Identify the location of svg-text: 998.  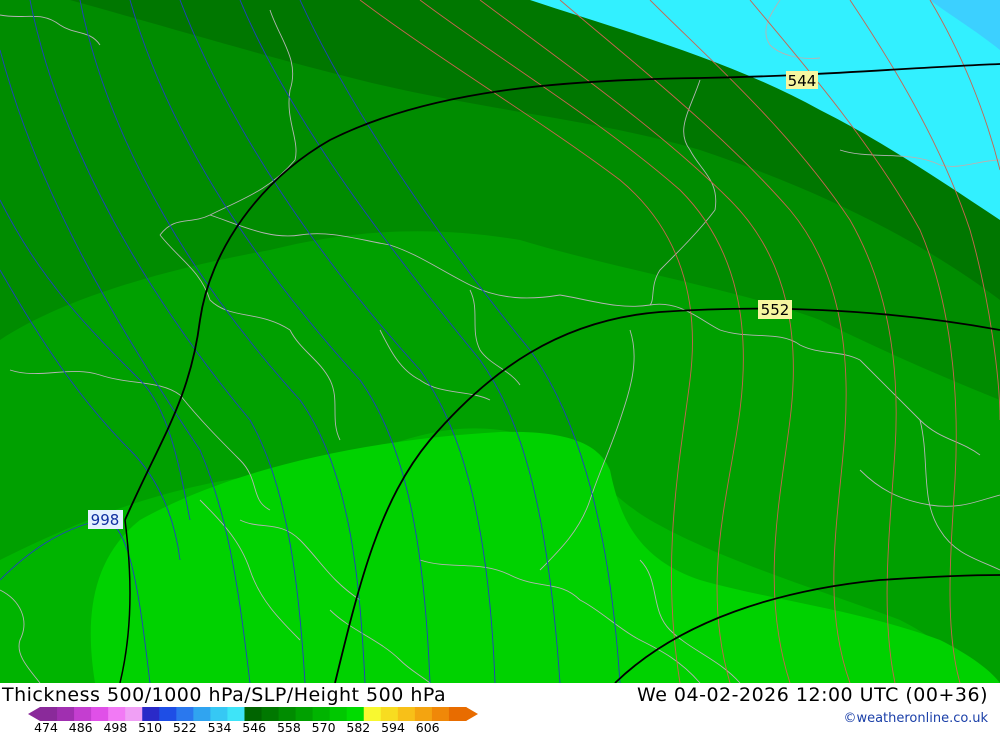
(105, 520).